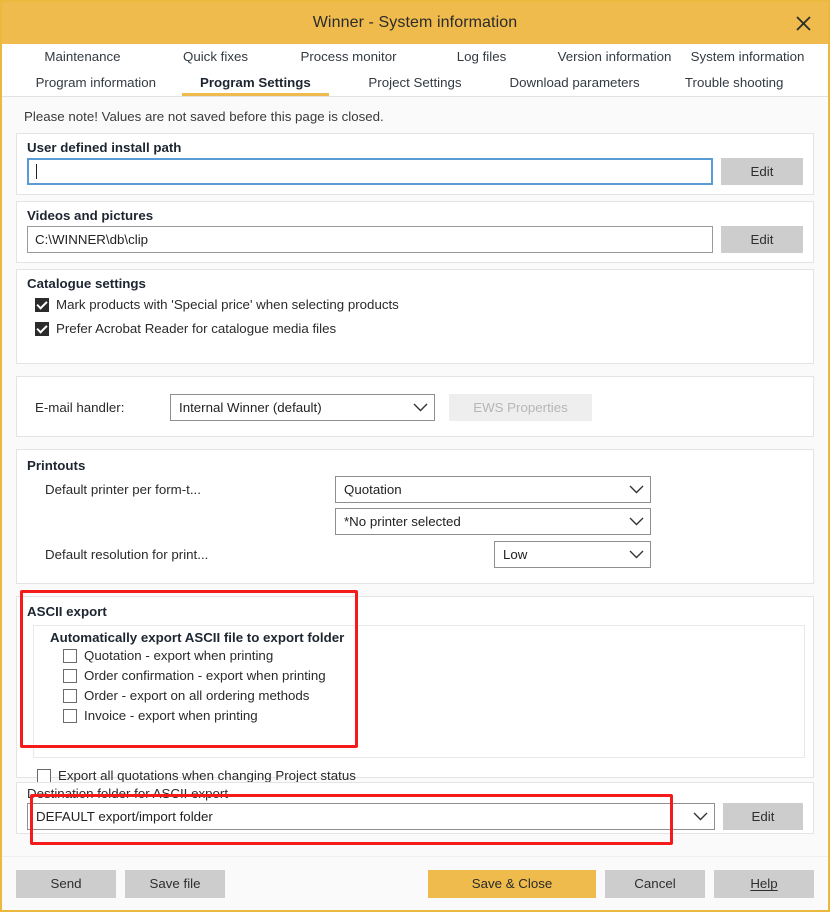  Describe the element at coordinates (250, 407) in the screenshot. I see `email-handler-value: Internal Winner (default)` at that location.